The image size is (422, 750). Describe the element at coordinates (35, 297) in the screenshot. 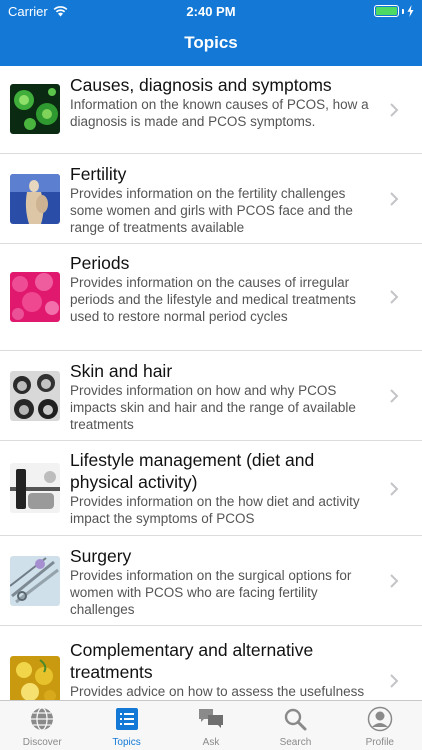

I see `topic-thumbnail-periods` at that location.